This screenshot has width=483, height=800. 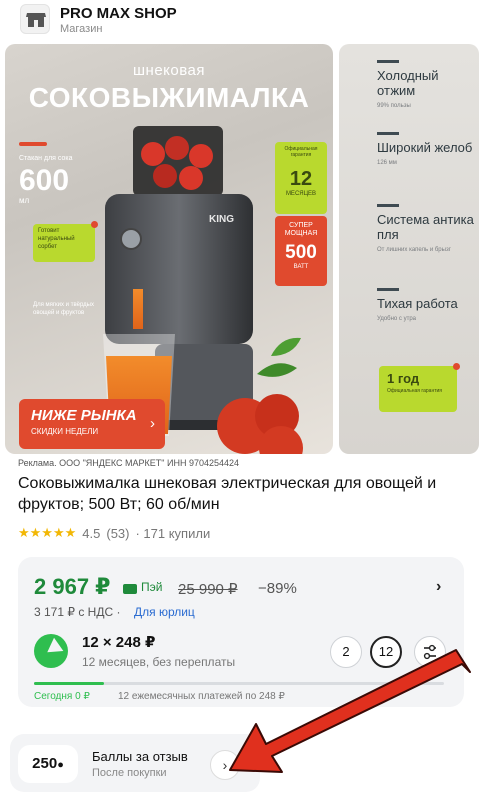 I want to click on power-unit: ВАТТ, so click(x=301, y=267).